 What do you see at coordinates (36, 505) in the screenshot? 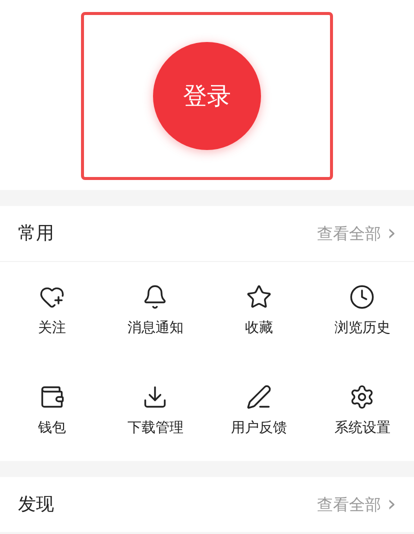
I see `section-title: 发现` at bounding box center [36, 505].